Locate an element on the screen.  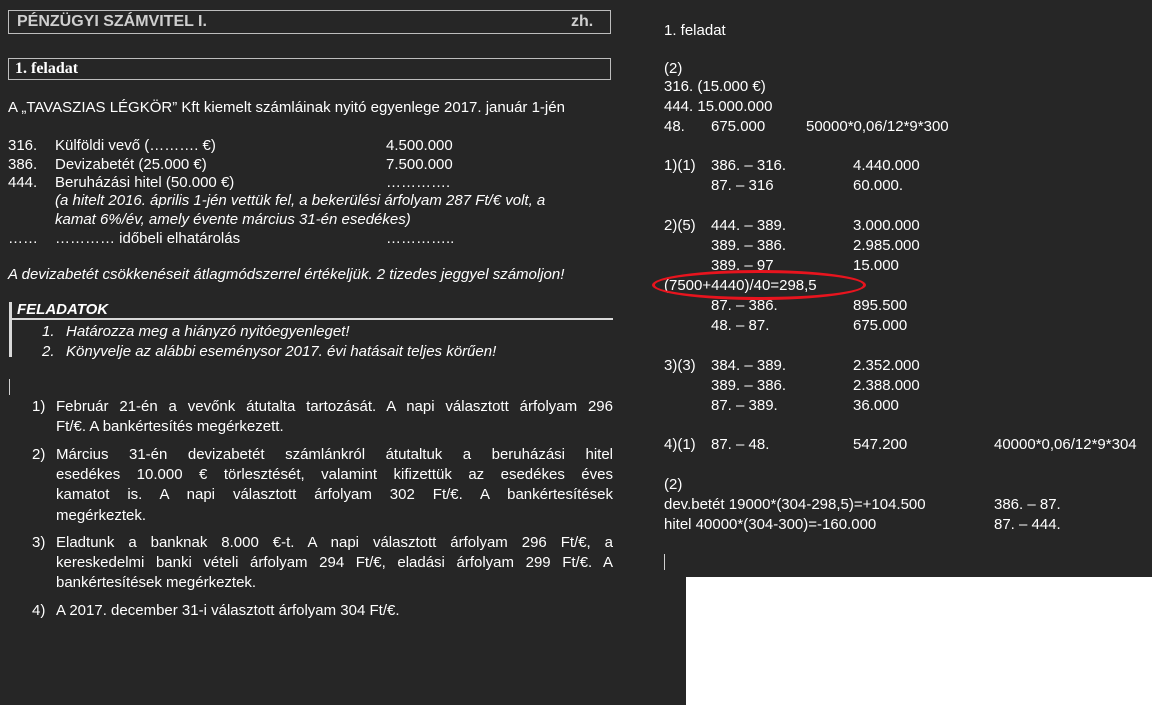
entry-accounts: 87. – 389. is located at coordinates (744, 405).